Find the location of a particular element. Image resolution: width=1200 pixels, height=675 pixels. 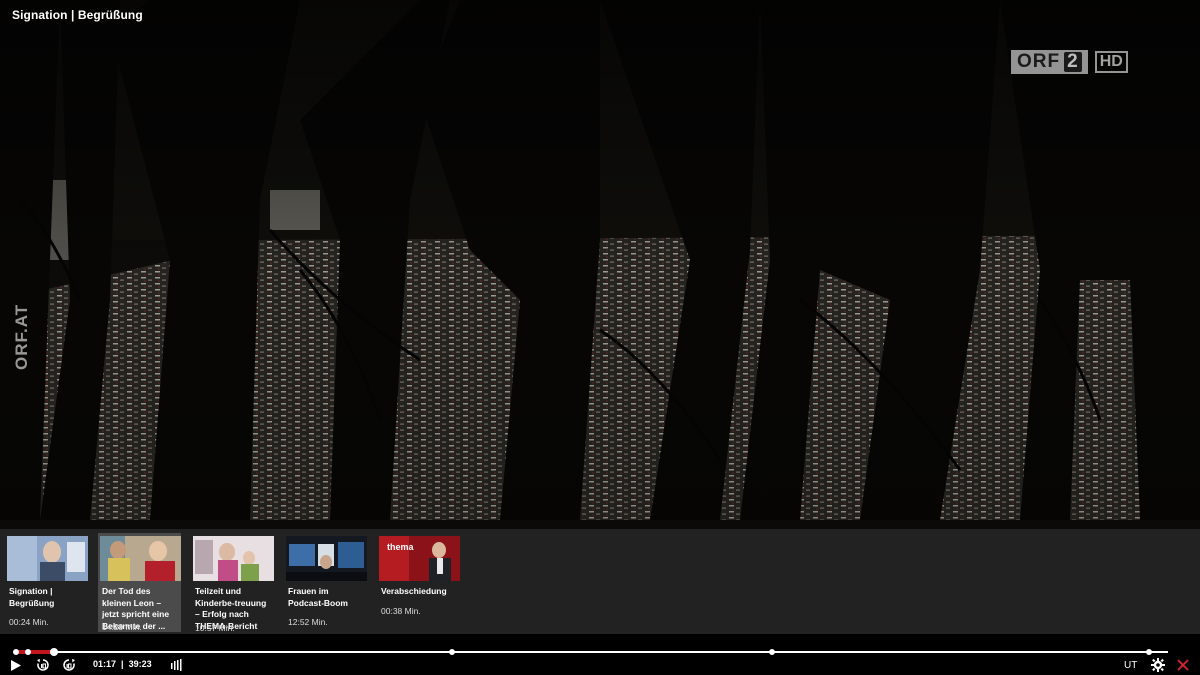

thema-logo: thema is located at coordinates (401, 547).